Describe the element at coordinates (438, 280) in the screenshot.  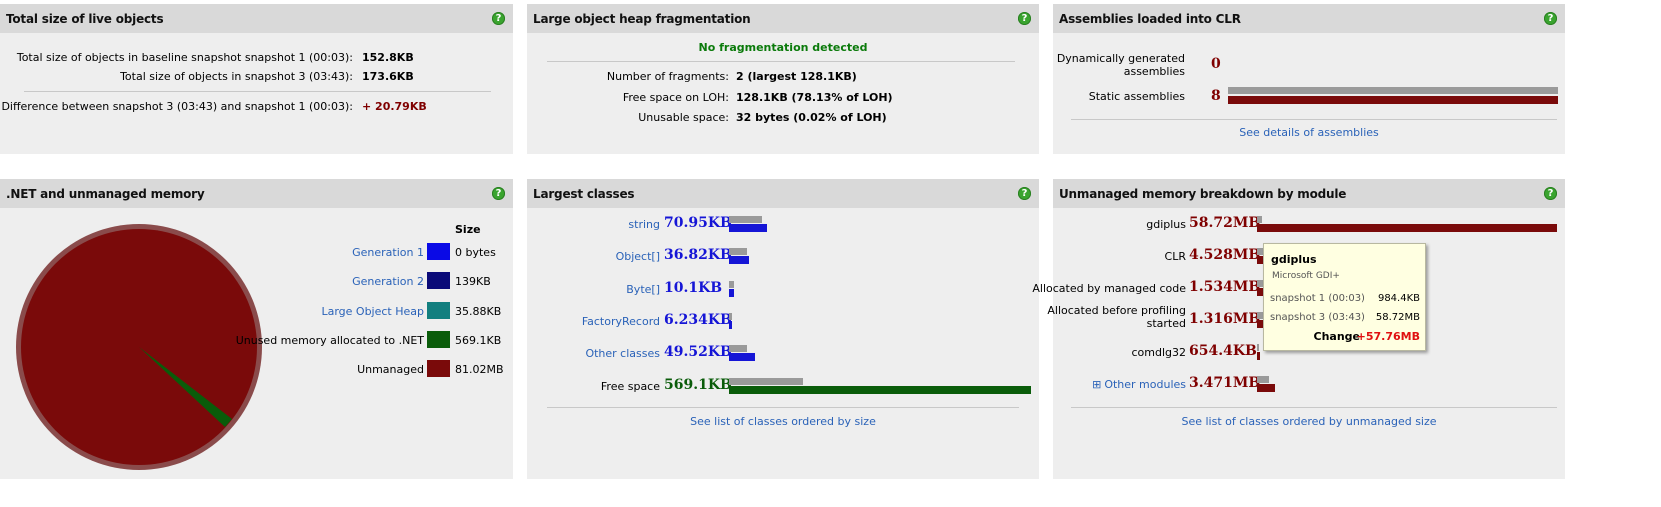
I see `legend-generation-2-swatch` at that location.